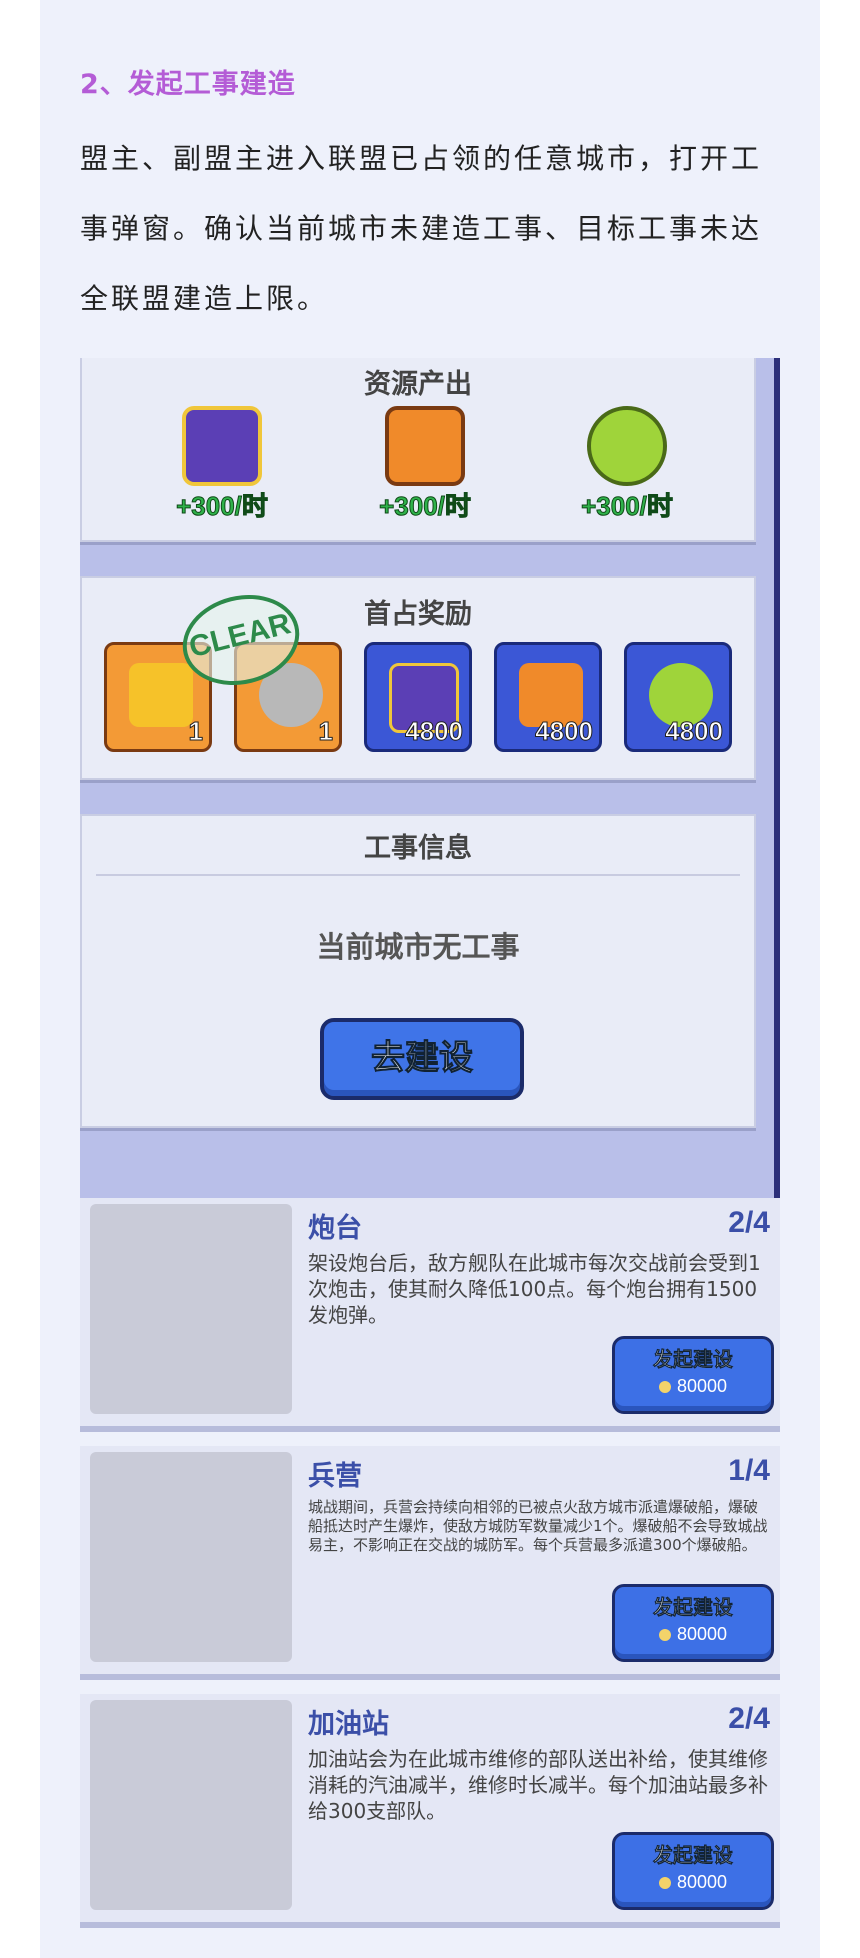  I want to click on gas-station-icon, so click(191, 1805).